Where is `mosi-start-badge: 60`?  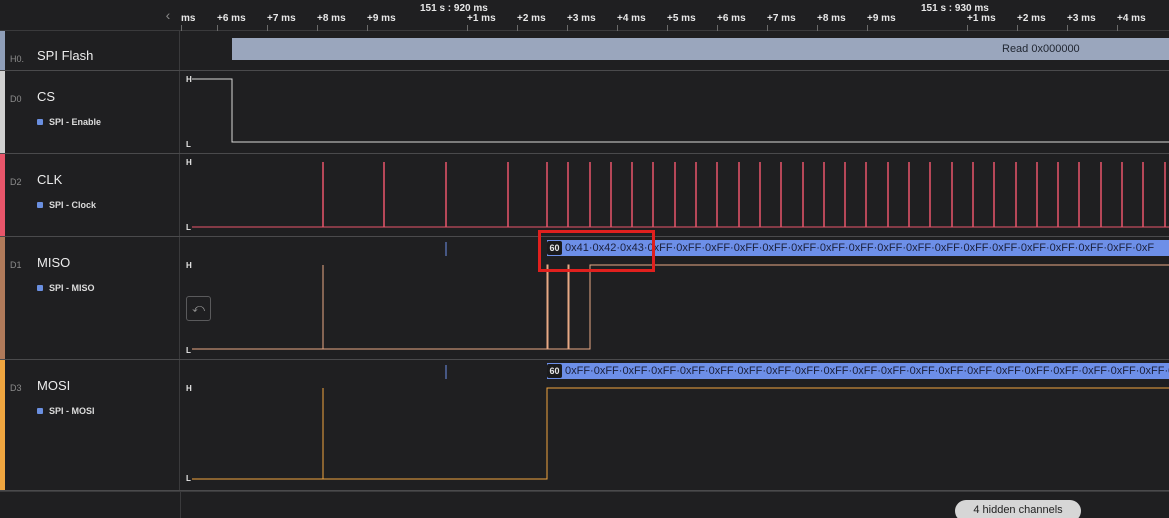 mosi-start-badge: 60 is located at coordinates (554, 371).